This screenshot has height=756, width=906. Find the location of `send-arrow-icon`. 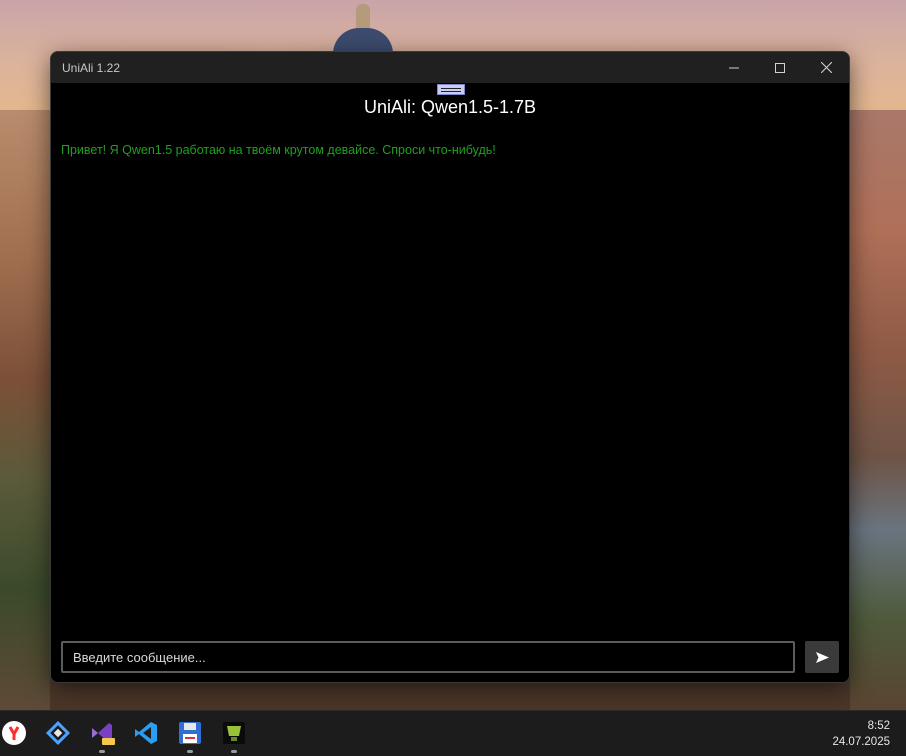

send-arrow-icon is located at coordinates (822, 657).